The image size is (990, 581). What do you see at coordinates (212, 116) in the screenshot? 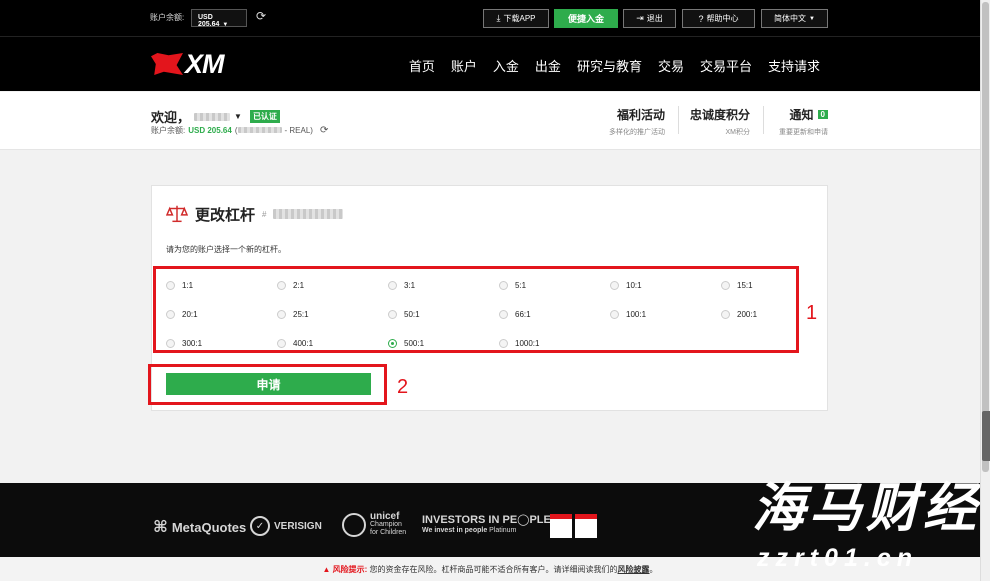
I see `username-redacted` at bounding box center [212, 116].